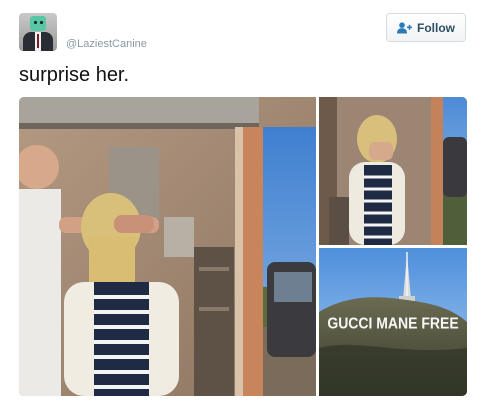 This screenshot has width=490, height=406. What do you see at coordinates (393, 171) in the screenshot?
I see `woman-covering-face-photo` at bounding box center [393, 171].